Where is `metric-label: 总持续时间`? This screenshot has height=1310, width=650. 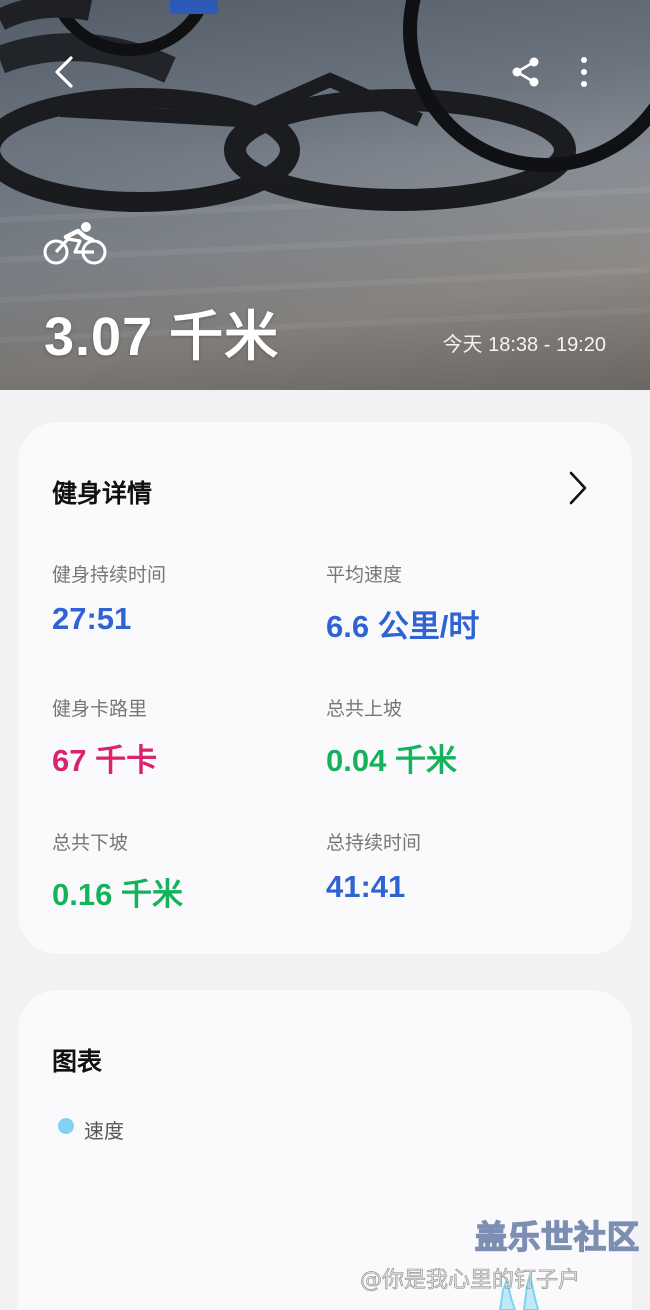
metric-label: 总持续时间 is located at coordinates (374, 843).